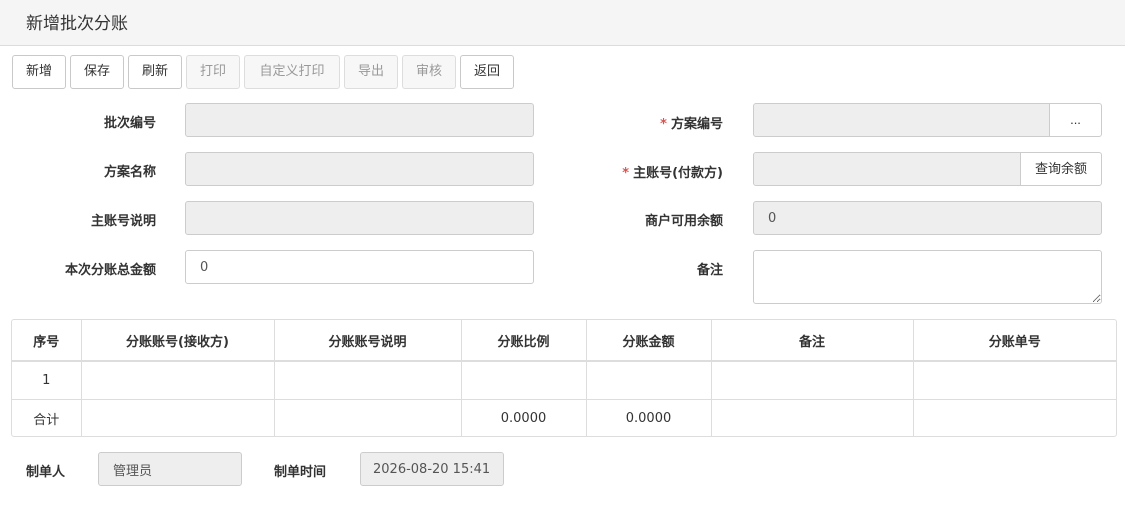  Describe the element at coordinates (47, 341) in the screenshot. I see `col-seq: 序号` at that location.